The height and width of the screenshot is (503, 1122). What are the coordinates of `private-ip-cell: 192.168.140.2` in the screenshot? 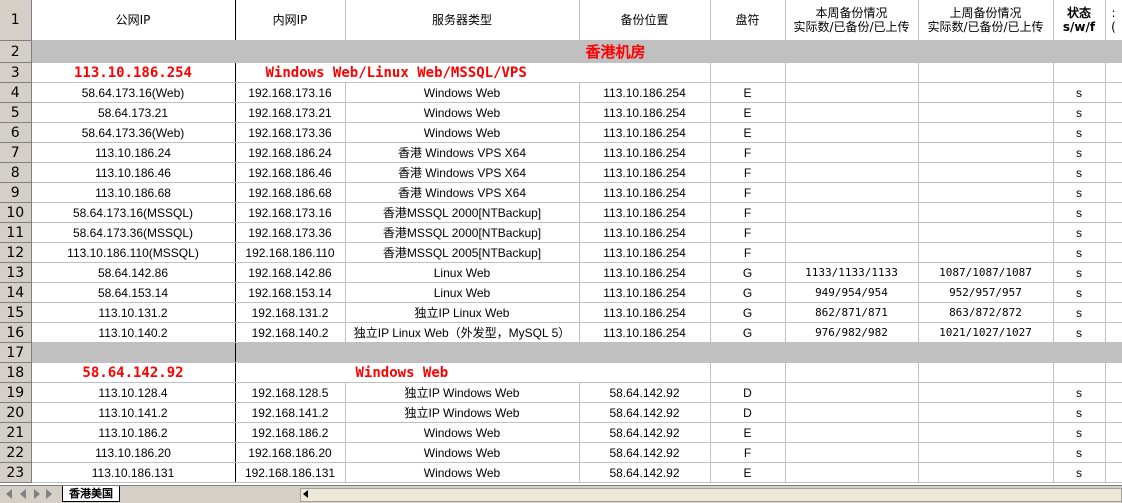 It's located at (290, 332).